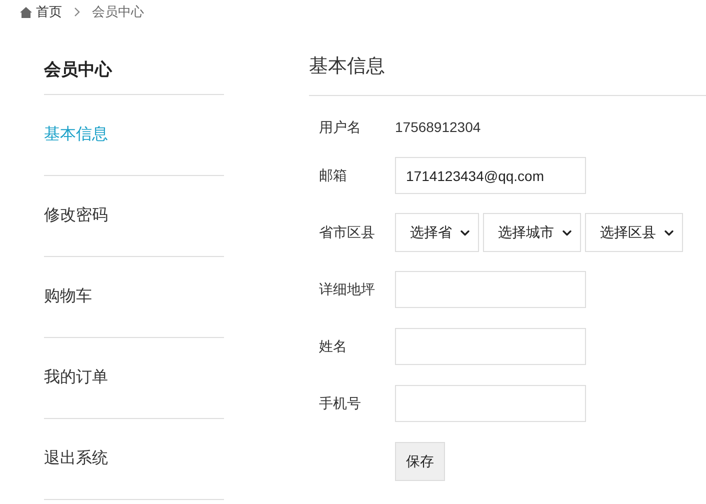 This screenshot has width=706, height=504. What do you see at coordinates (49, 12) in the screenshot?
I see `breadcrumb-link: 首页` at bounding box center [49, 12].